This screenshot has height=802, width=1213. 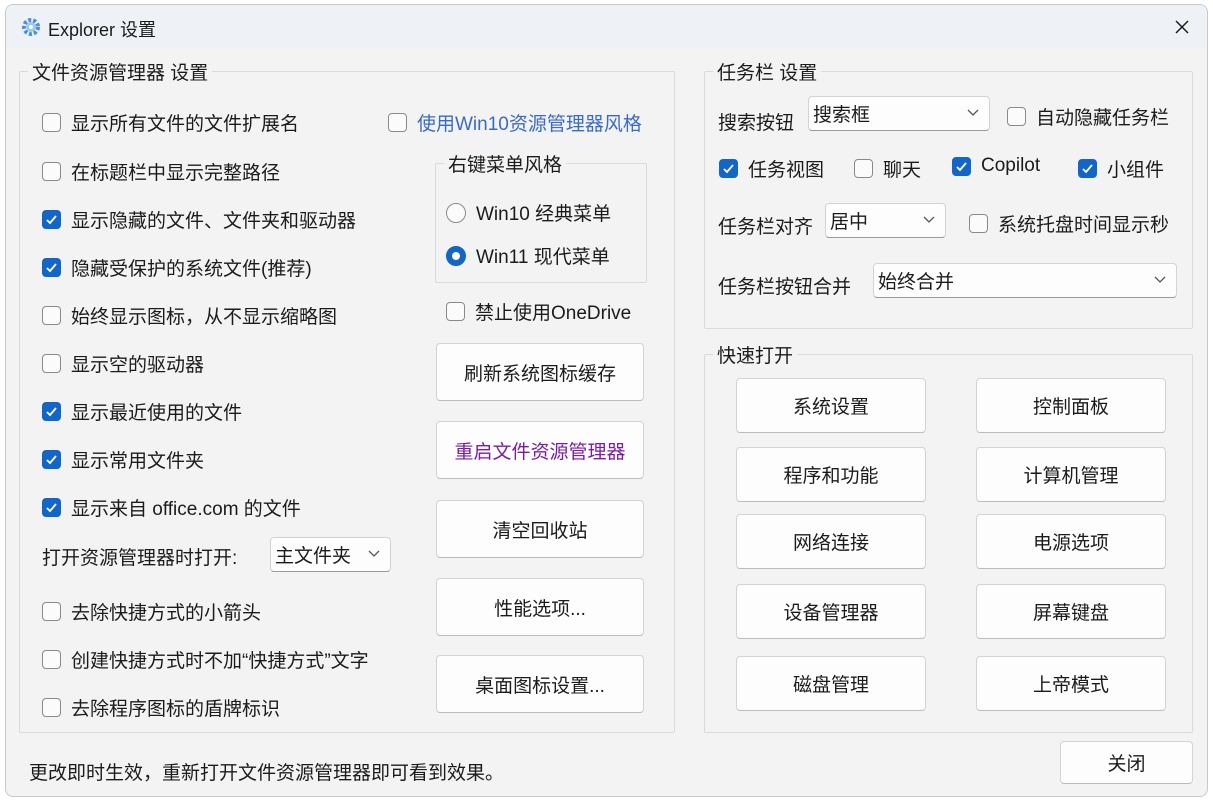 I want to click on open-location-select: 主文件夹, so click(x=330, y=554).